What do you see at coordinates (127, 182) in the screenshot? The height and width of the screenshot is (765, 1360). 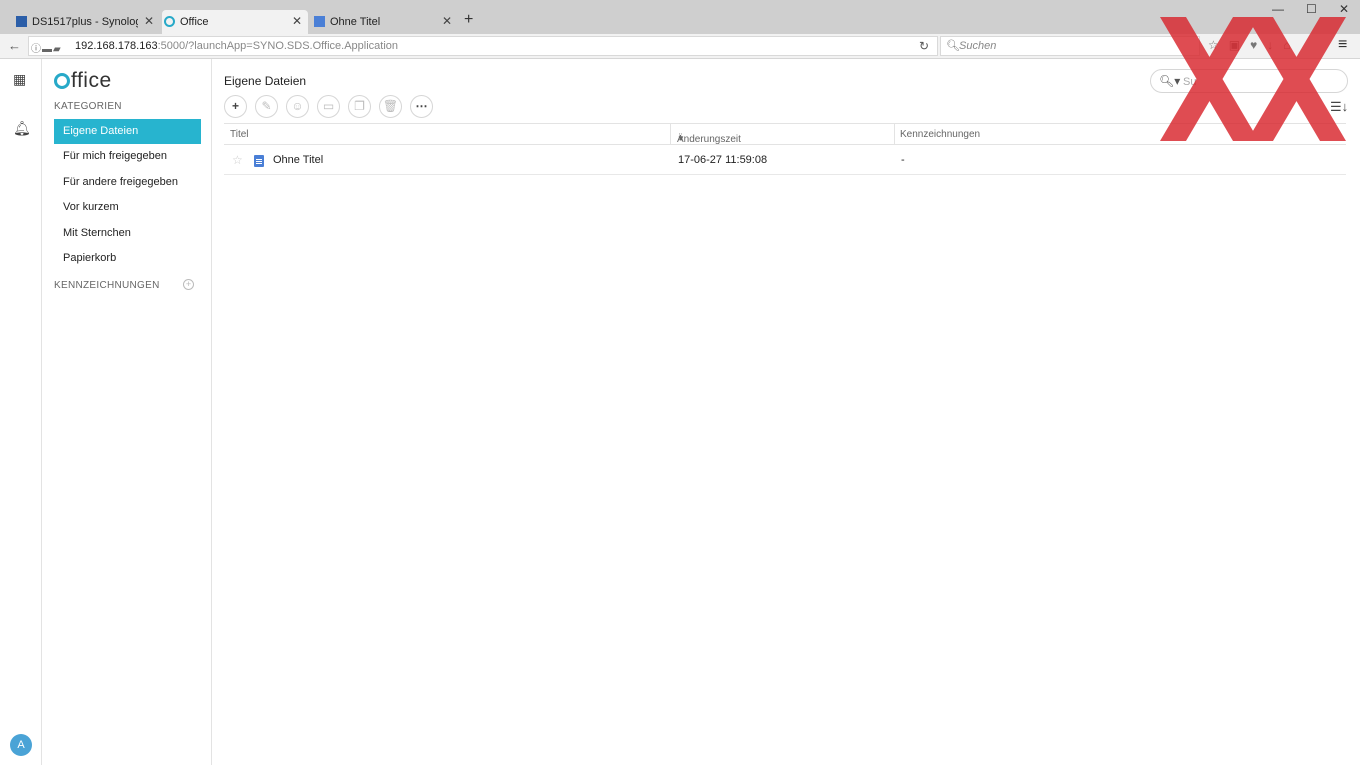 I see `sidebar-item-fuer-andere-freigegeben: Für andere freigegeben` at bounding box center [127, 182].